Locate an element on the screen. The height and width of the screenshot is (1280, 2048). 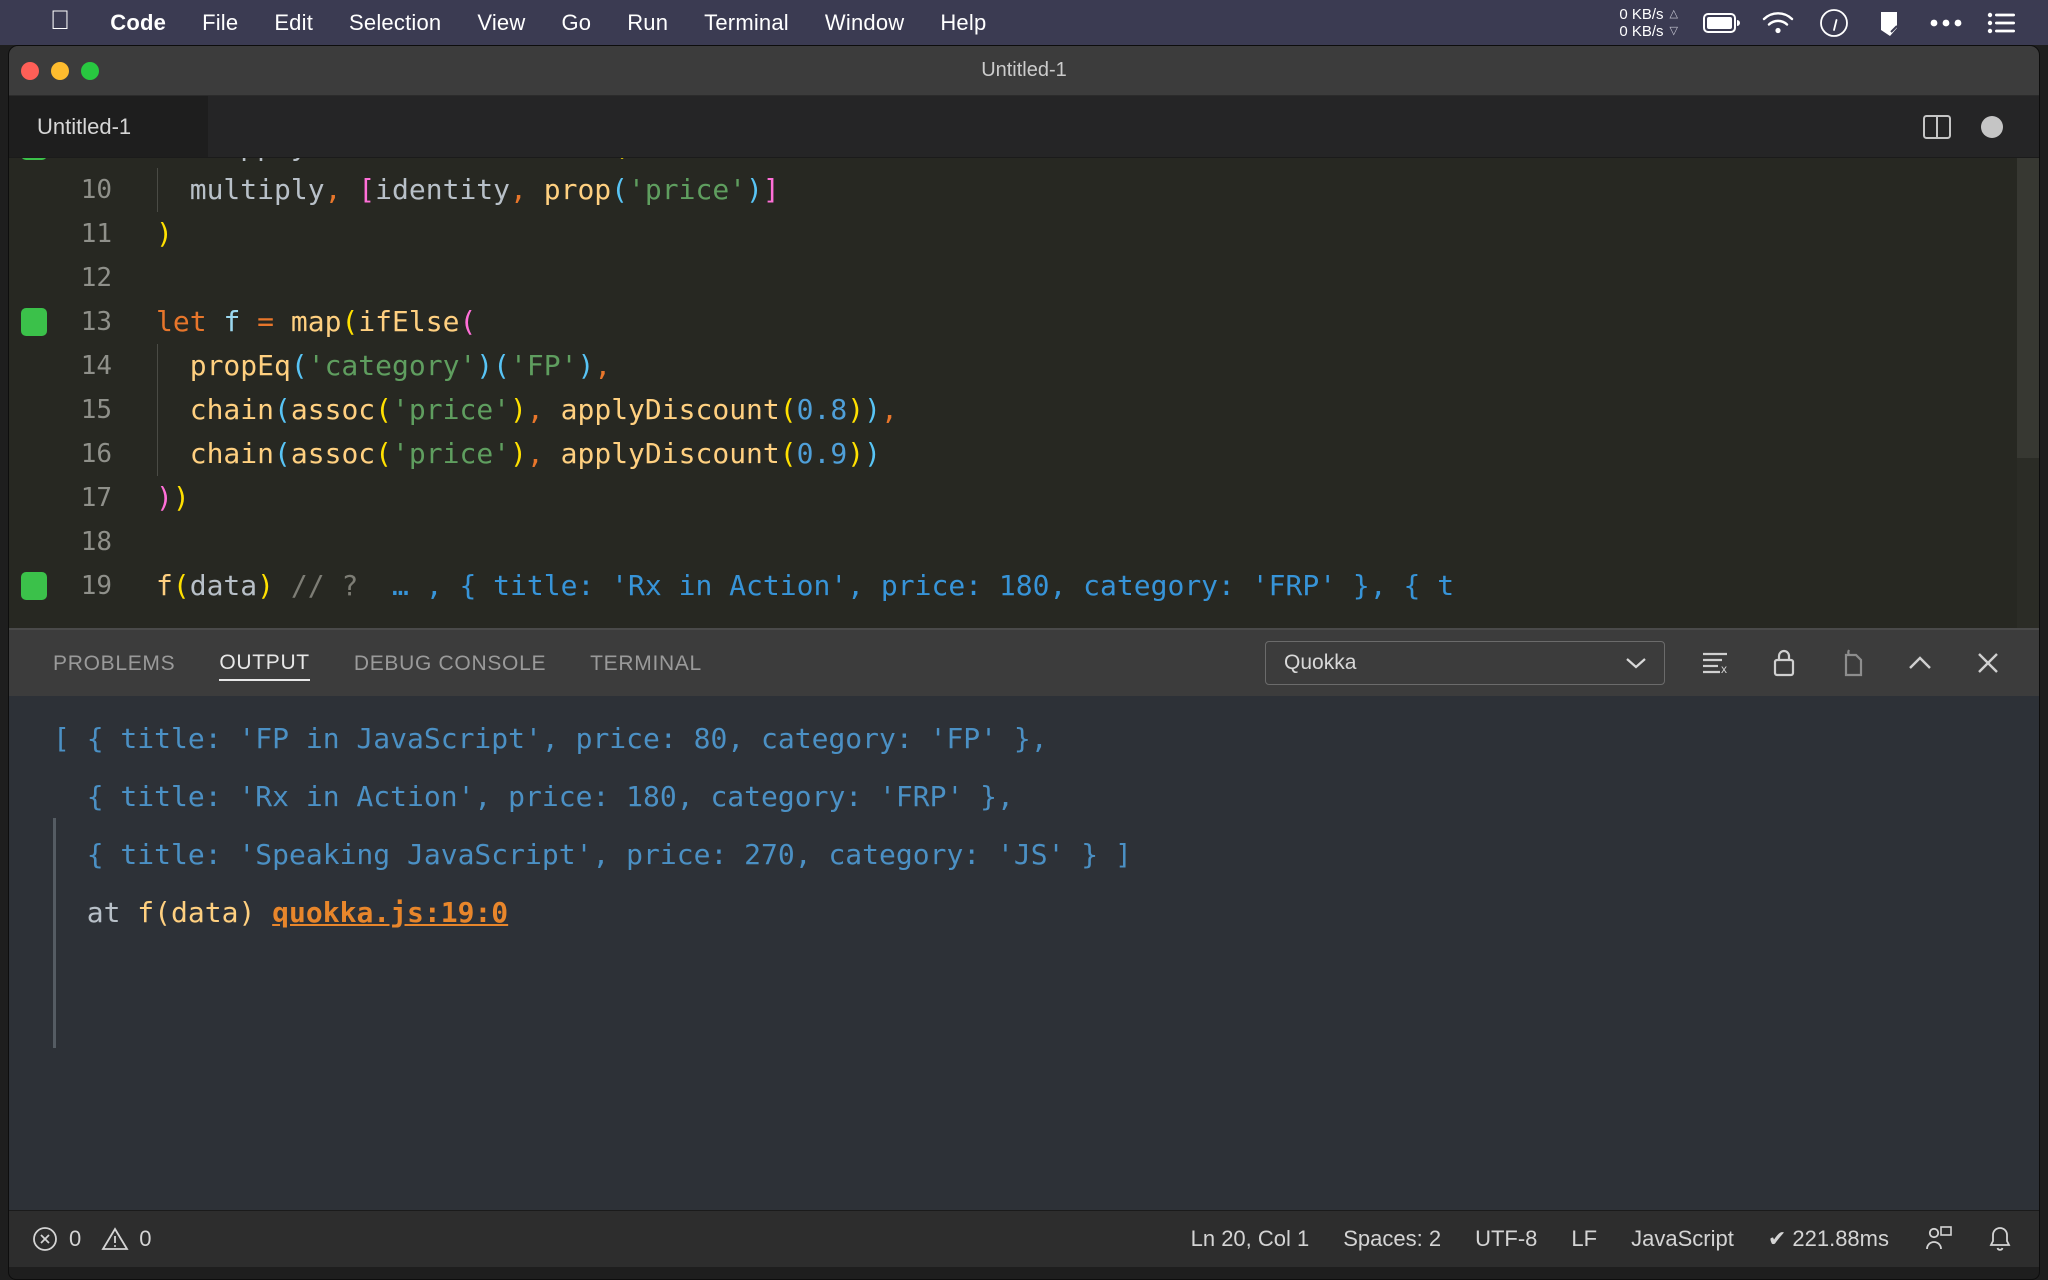
line-source: let f = map(ifElse( is located at coordinates (305, 322).